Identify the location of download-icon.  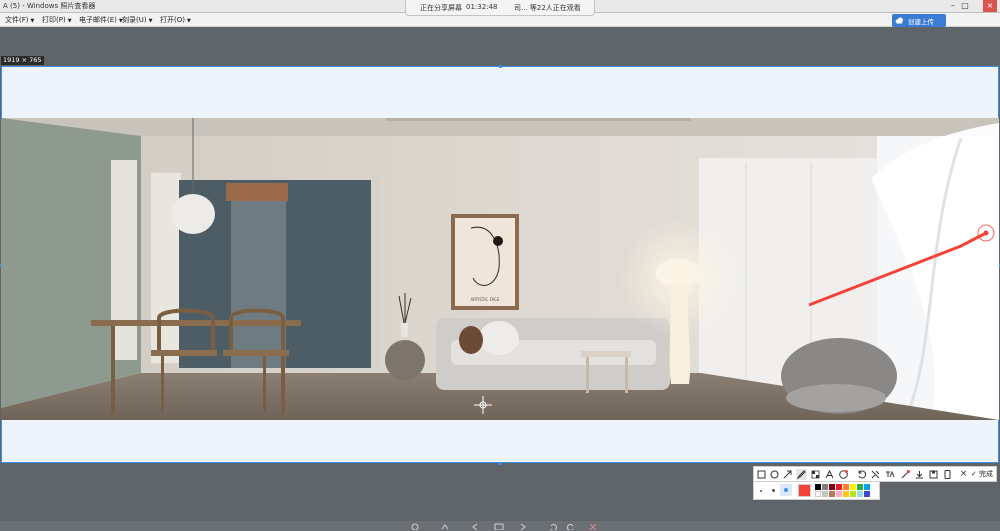
(919, 474).